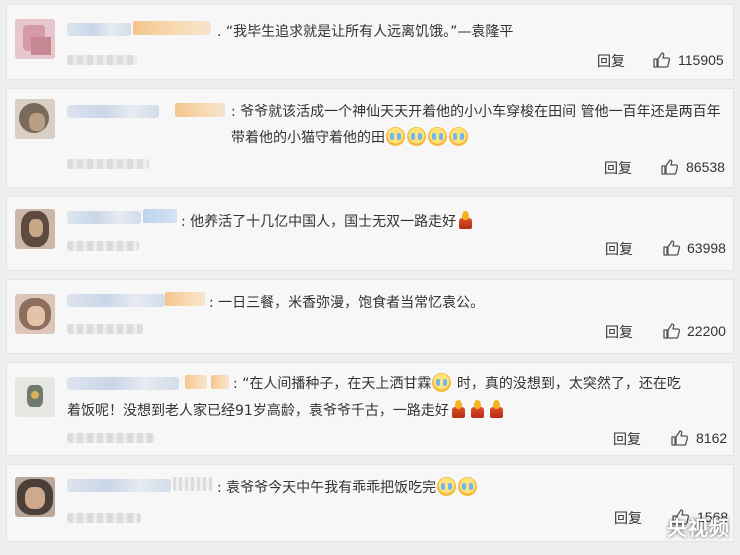 The image size is (740, 555). Describe the element at coordinates (701, 60) in the screenshot. I see `like-count: 115905` at that location.